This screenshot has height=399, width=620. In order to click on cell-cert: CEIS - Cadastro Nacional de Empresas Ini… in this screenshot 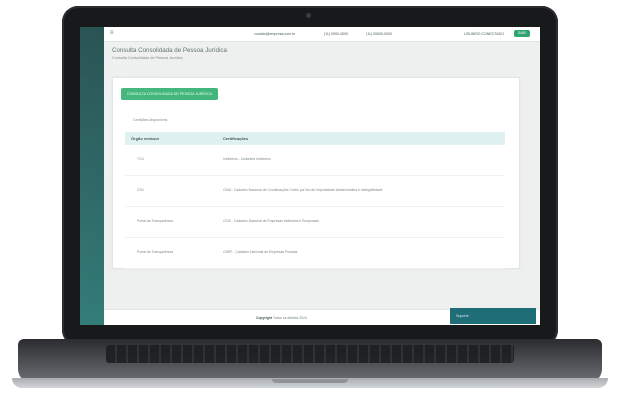, I will do `click(271, 221)`.